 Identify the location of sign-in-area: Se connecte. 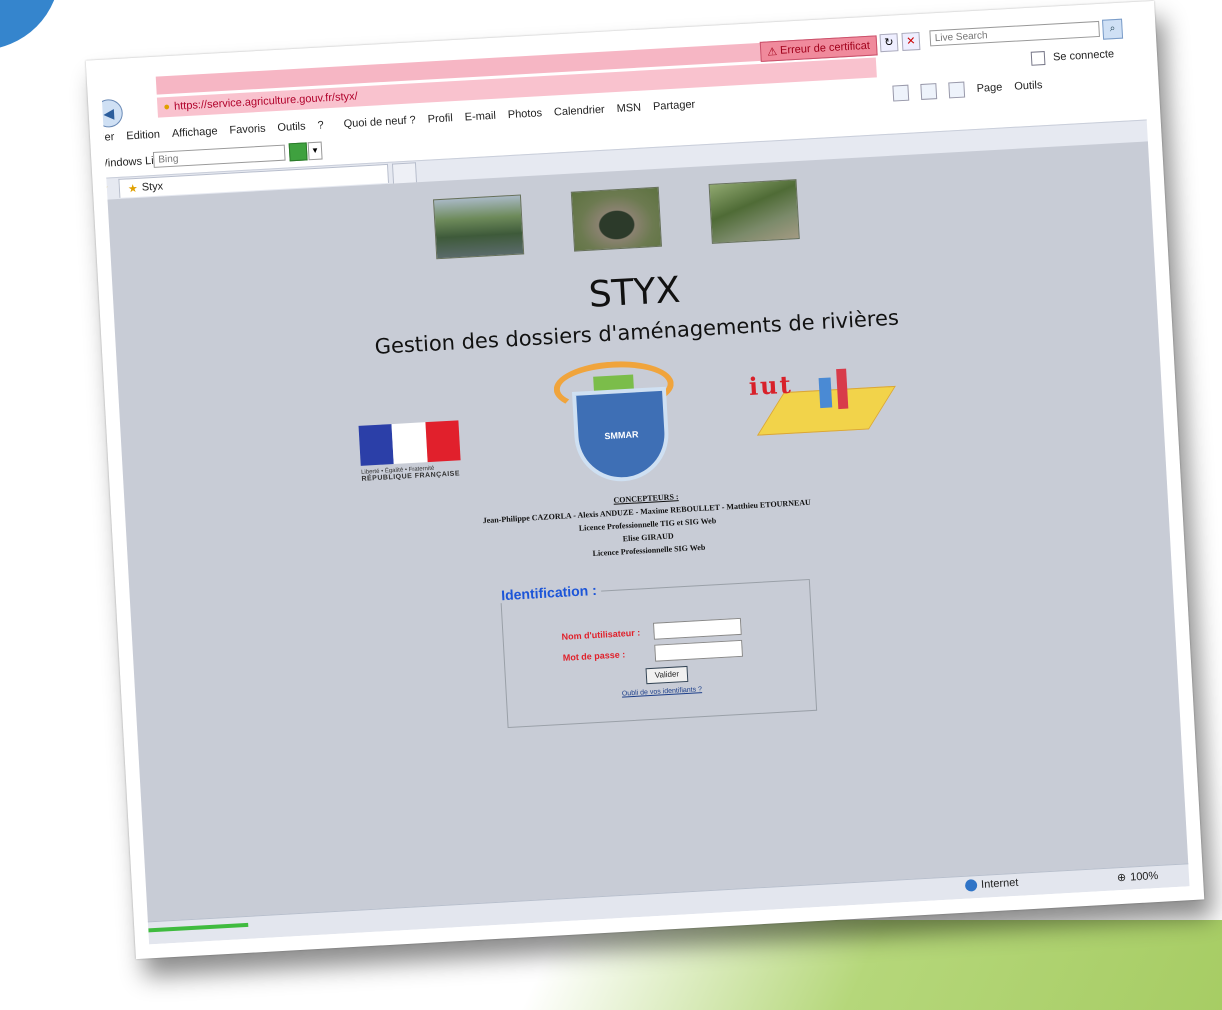
(1072, 56).